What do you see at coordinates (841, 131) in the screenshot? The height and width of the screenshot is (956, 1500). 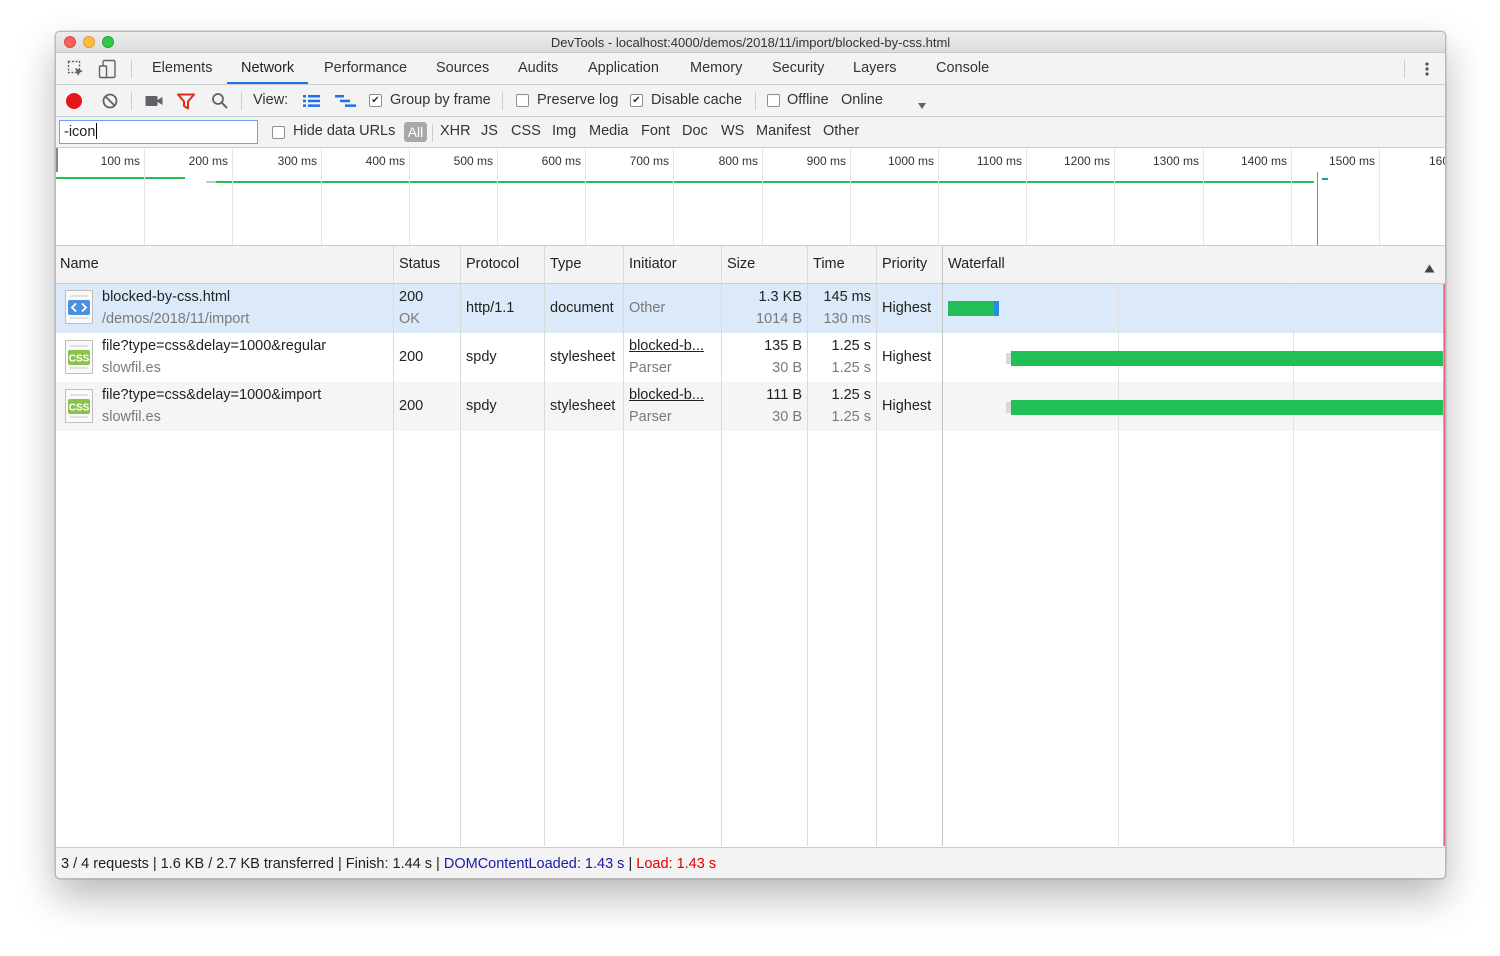 I see `filter-type-other: Other` at bounding box center [841, 131].